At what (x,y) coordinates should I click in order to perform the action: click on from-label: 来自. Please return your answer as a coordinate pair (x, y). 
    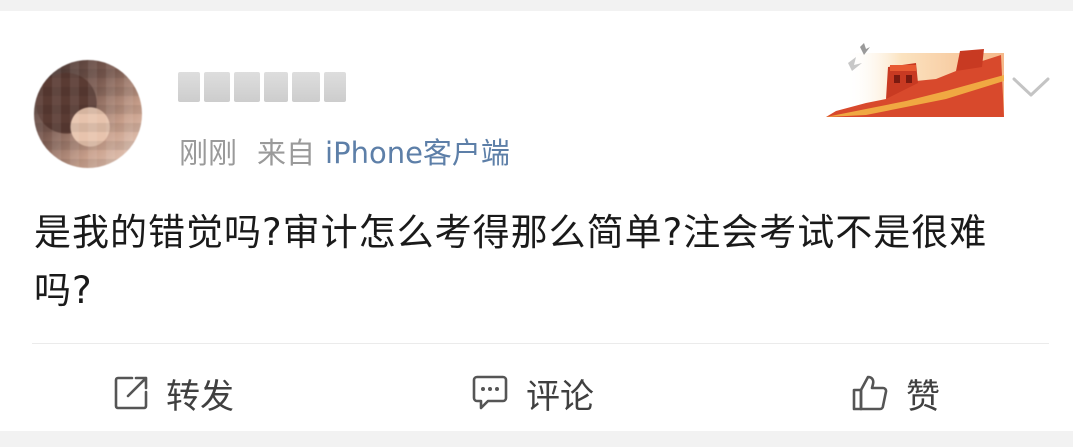
    Looking at the image, I should click on (286, 153).